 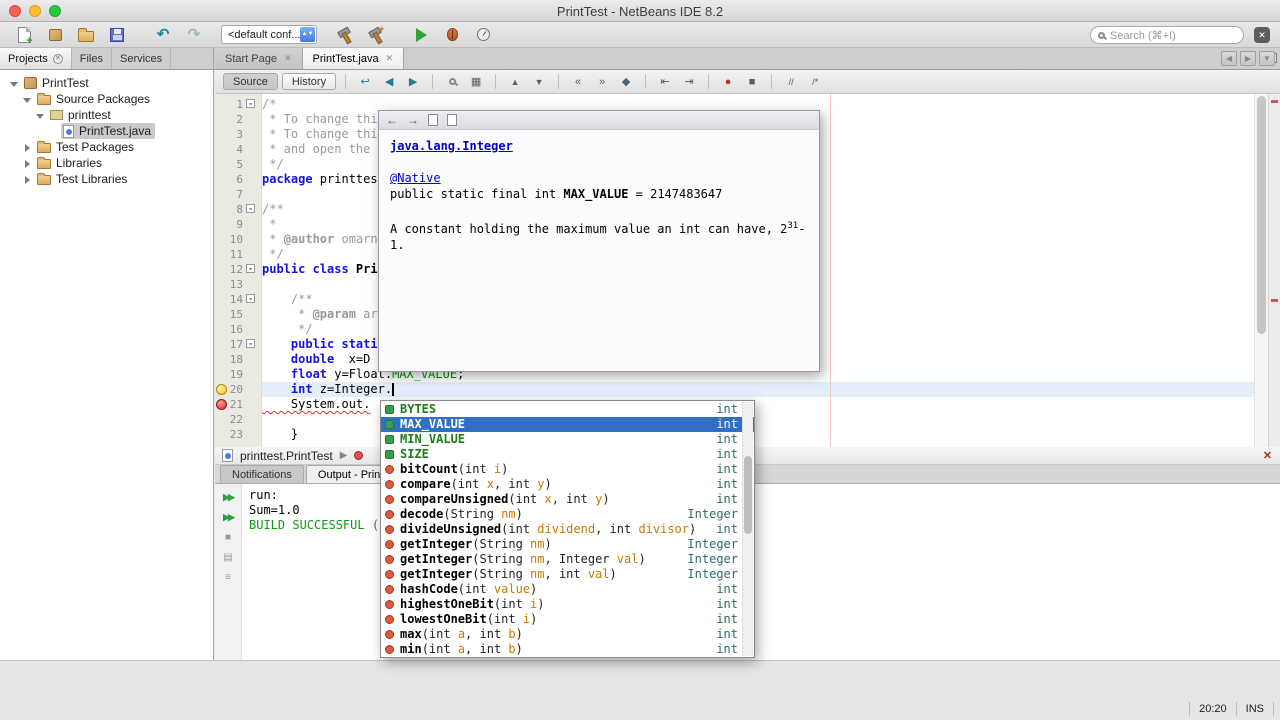 What do you see at coordinates (250, 81) in the screenshot?
I see `source-view-button: Source` at bounding box center [250, 81].